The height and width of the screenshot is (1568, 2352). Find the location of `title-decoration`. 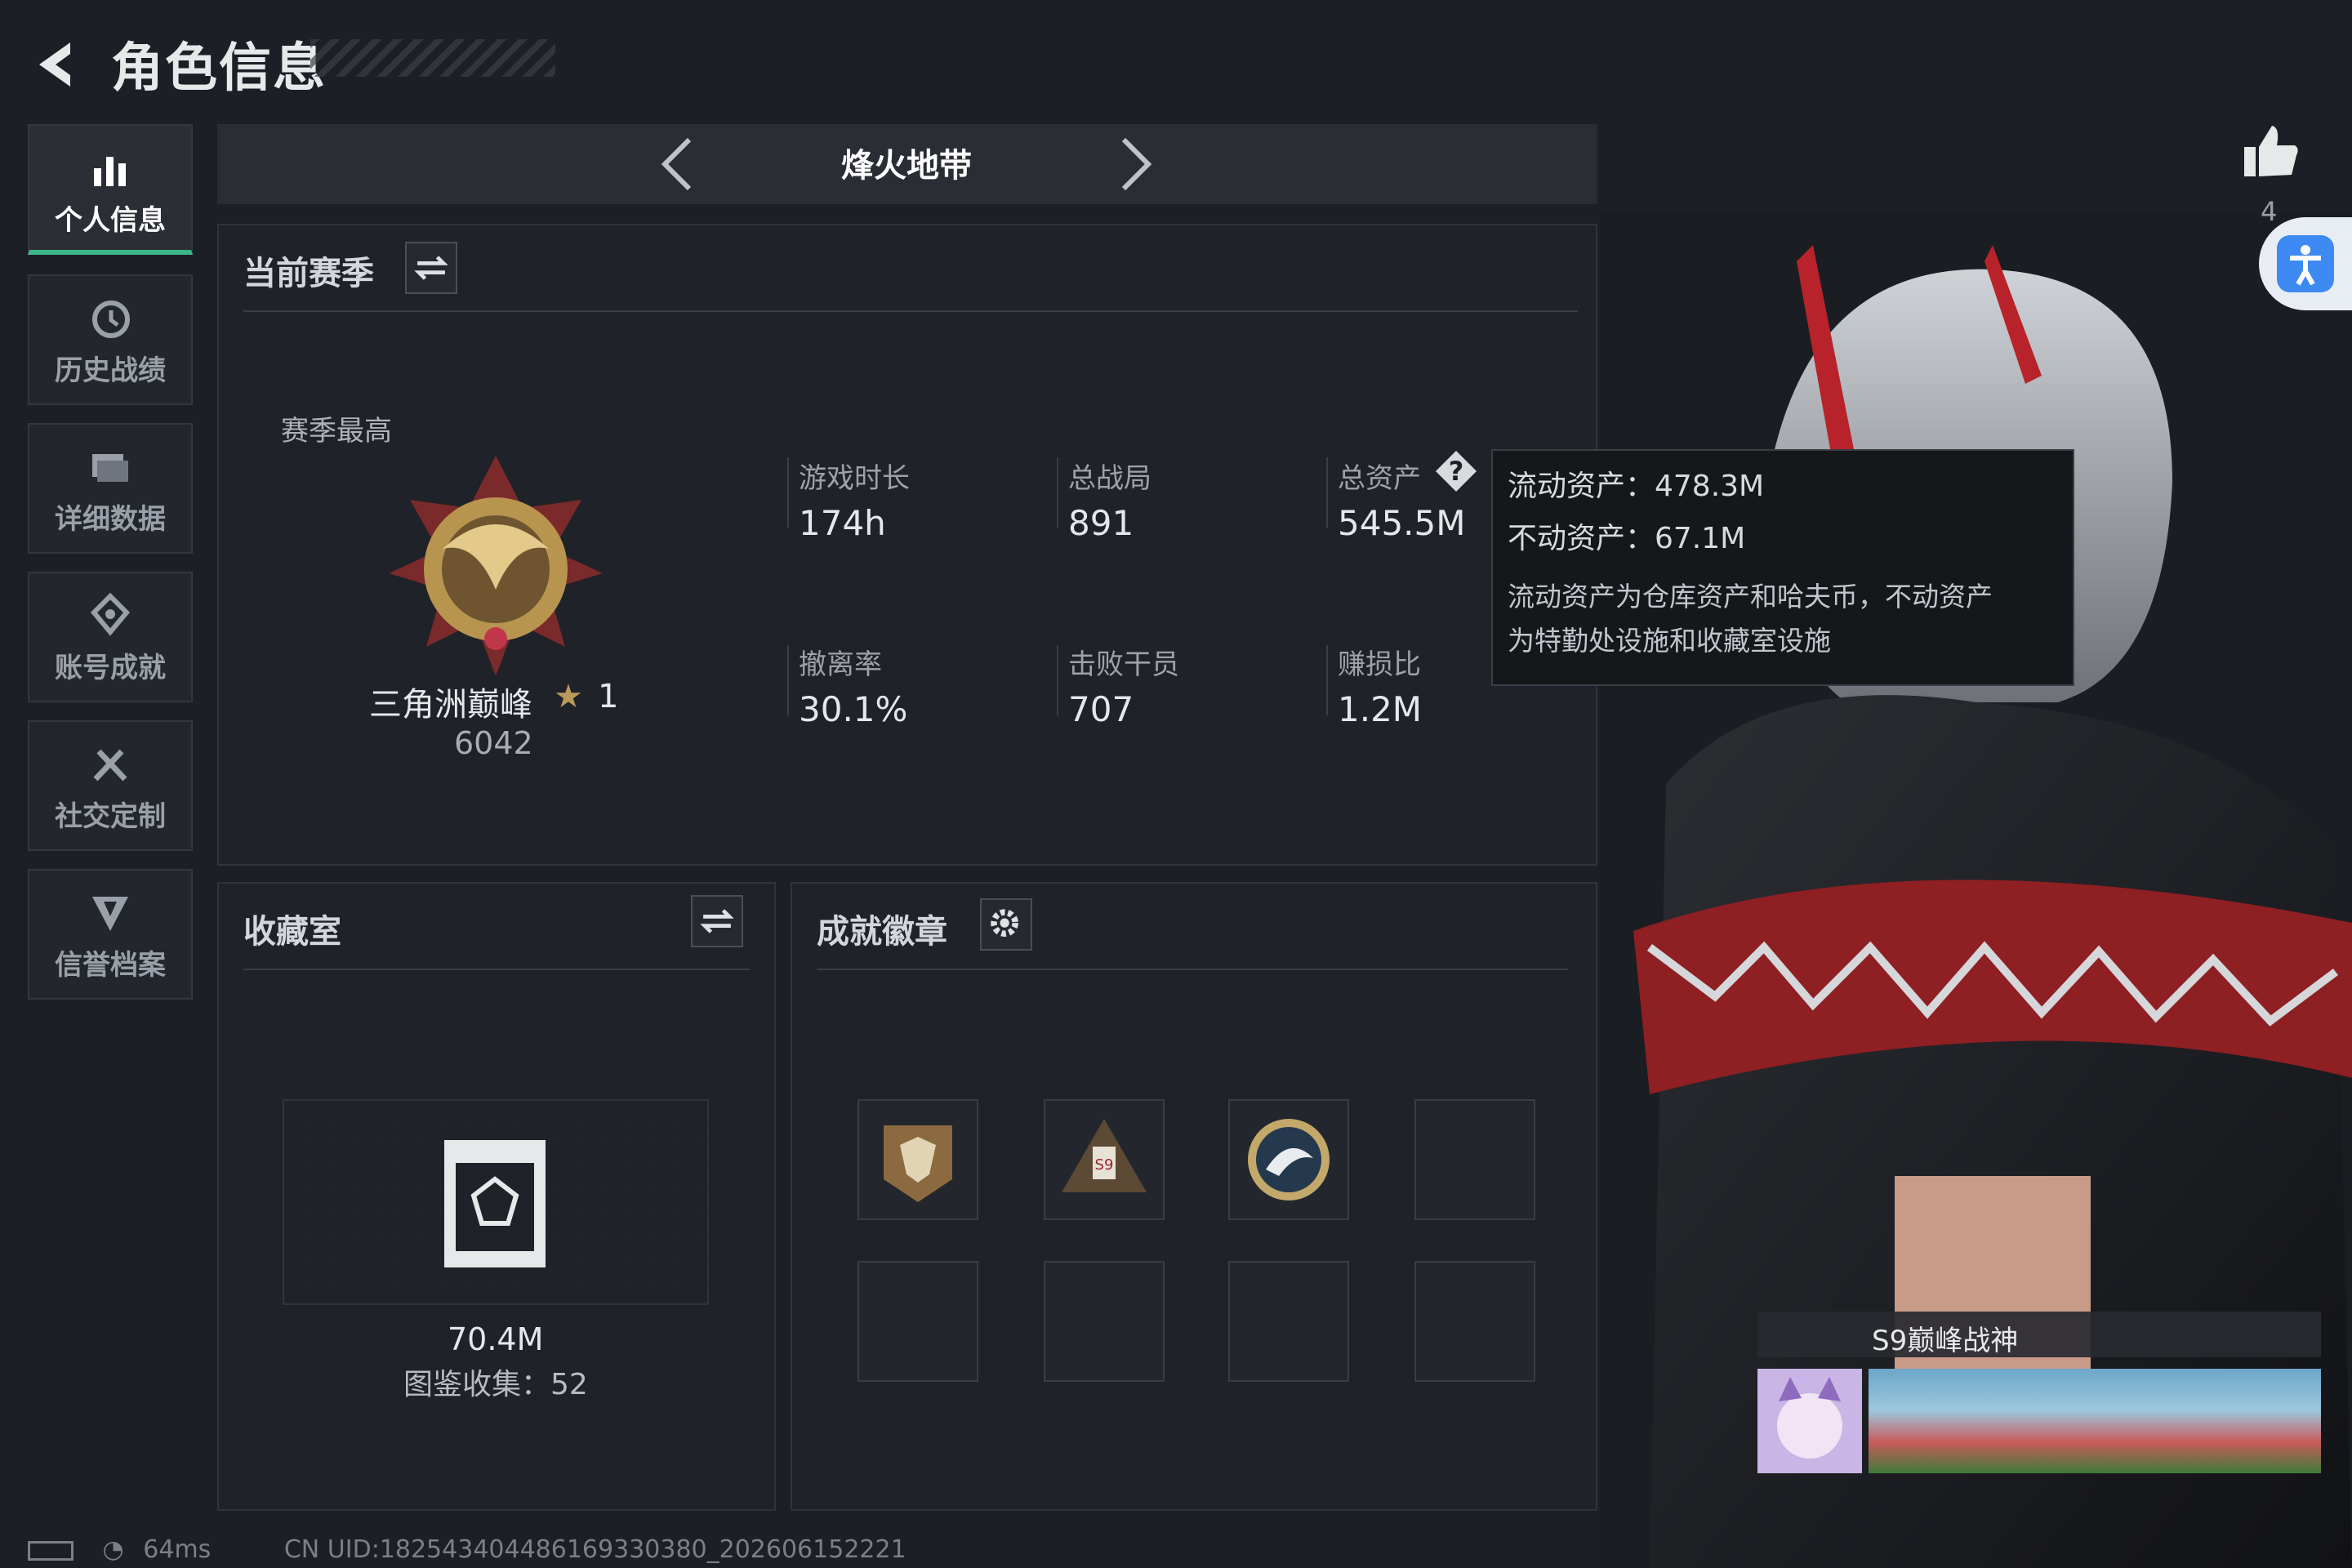

title-decoration is located at coordinates (432, 58).